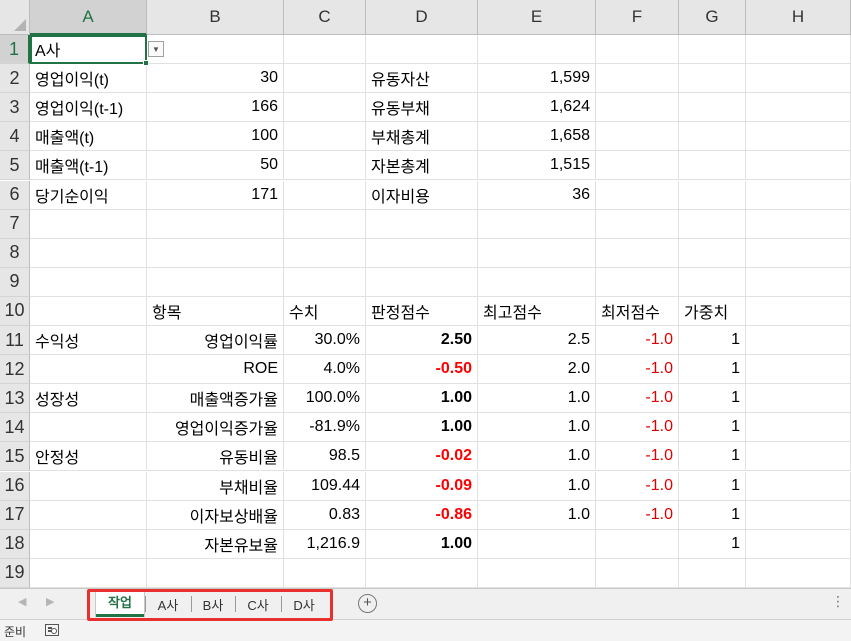 This screenshot has height=641, width=851. I want to click on cell-h4, so click(798, 137).